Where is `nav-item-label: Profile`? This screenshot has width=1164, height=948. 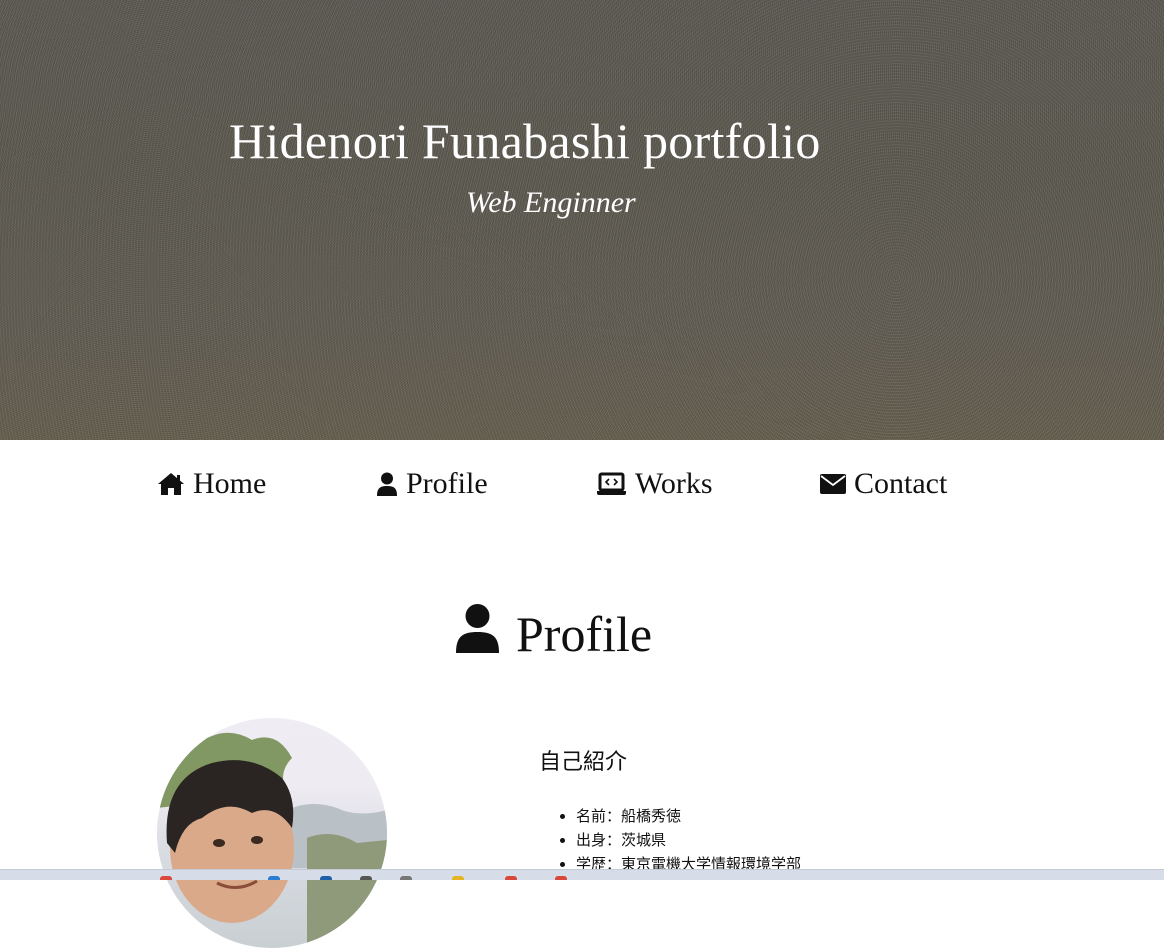
nav-item-label: Profile is located at coordinates (447, 483).